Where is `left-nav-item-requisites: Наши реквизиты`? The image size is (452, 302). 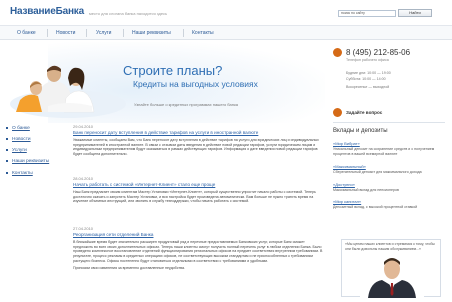 left-nav-item-requisites: Наши реквизиты is located at coordinates (27, 162).